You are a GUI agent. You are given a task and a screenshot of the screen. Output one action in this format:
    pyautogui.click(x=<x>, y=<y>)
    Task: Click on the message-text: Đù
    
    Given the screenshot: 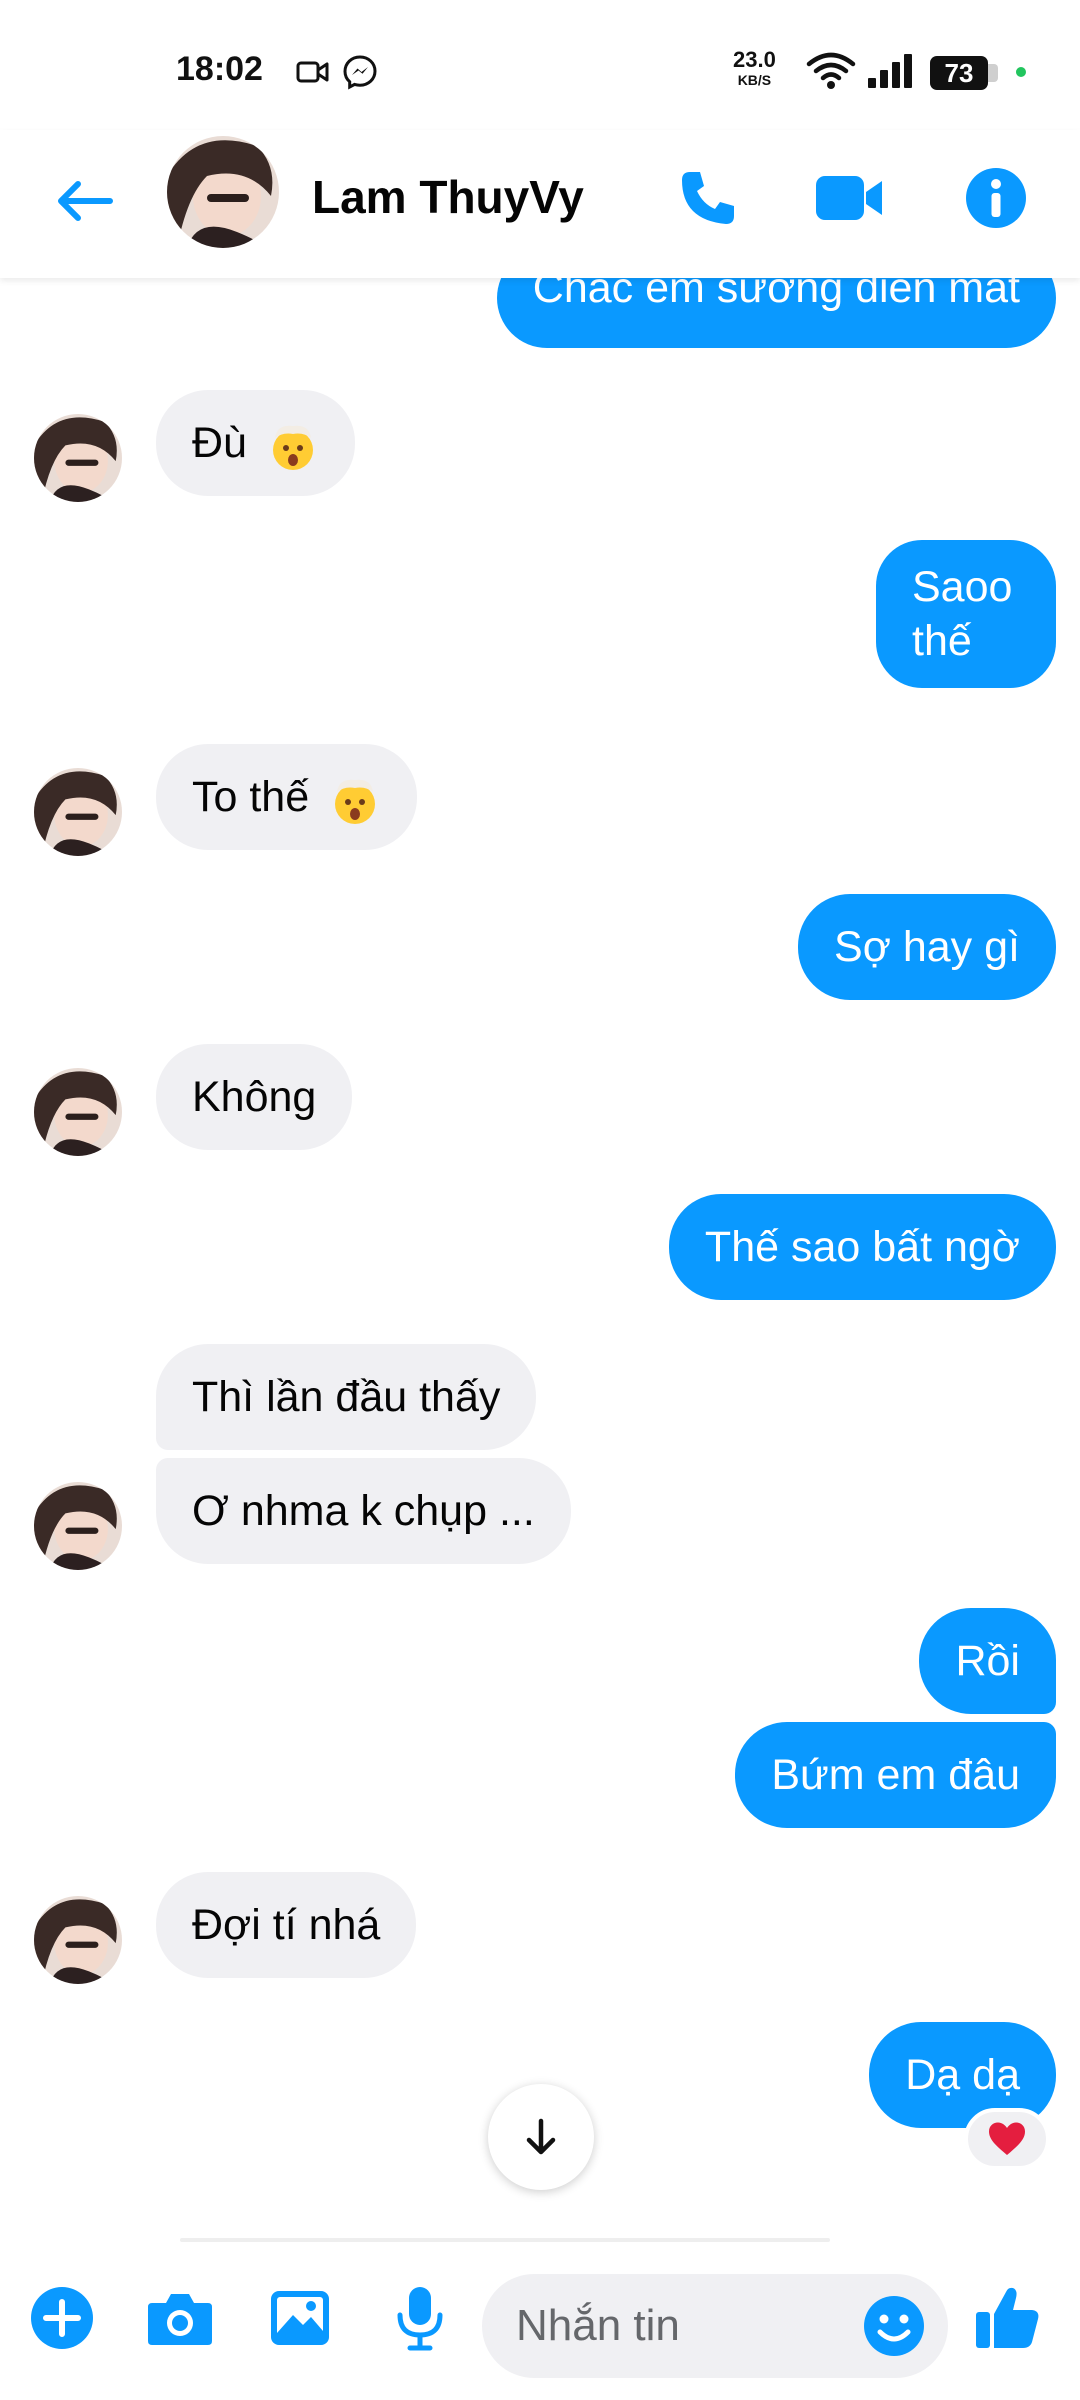 What is the action you would take?
    pyautogui.click(x=219, y=443)
    